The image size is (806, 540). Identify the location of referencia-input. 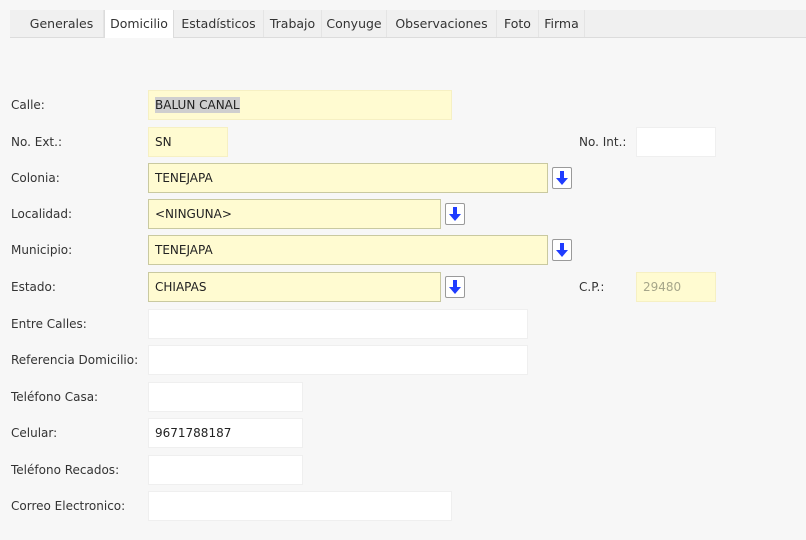
(338, 360).